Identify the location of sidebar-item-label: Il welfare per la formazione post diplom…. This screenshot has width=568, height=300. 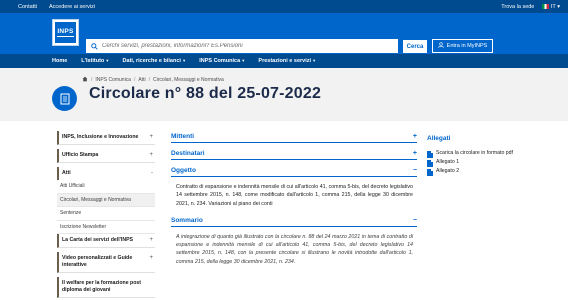
(101, 286).